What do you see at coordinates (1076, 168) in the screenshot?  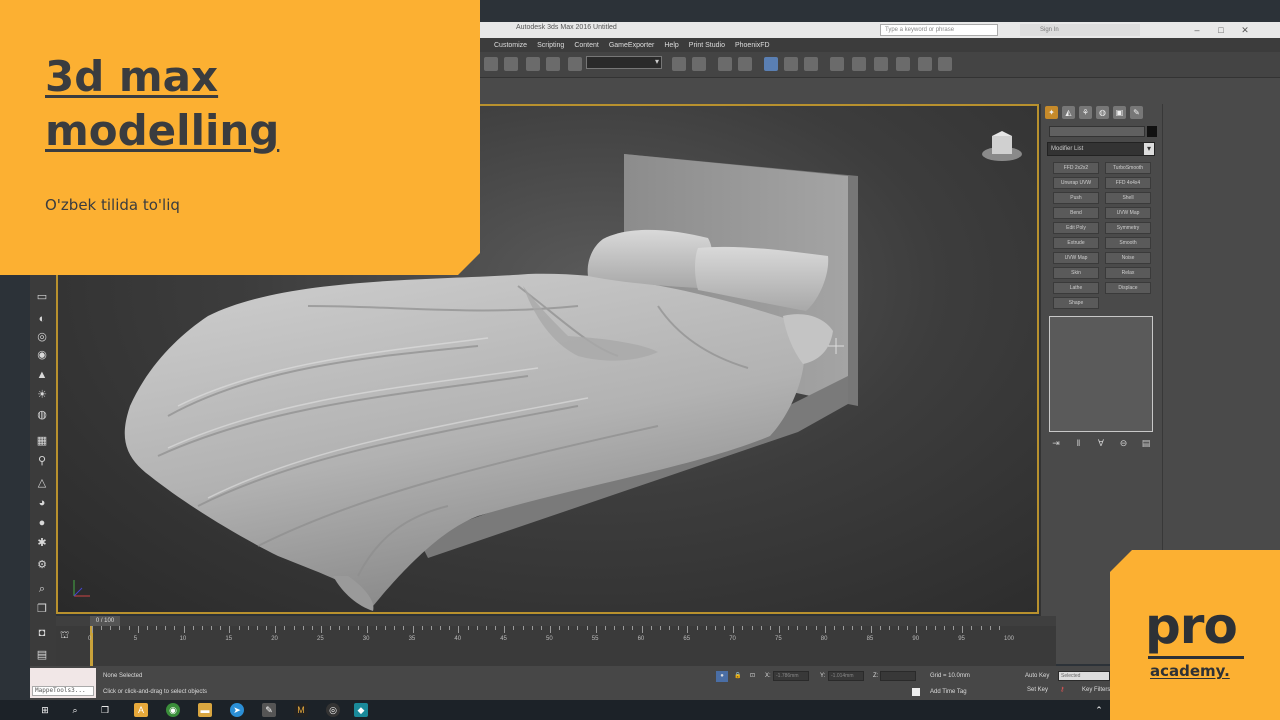 I see `modifier-button: FFD 2x2x2` at bounding box center [1076, 168].